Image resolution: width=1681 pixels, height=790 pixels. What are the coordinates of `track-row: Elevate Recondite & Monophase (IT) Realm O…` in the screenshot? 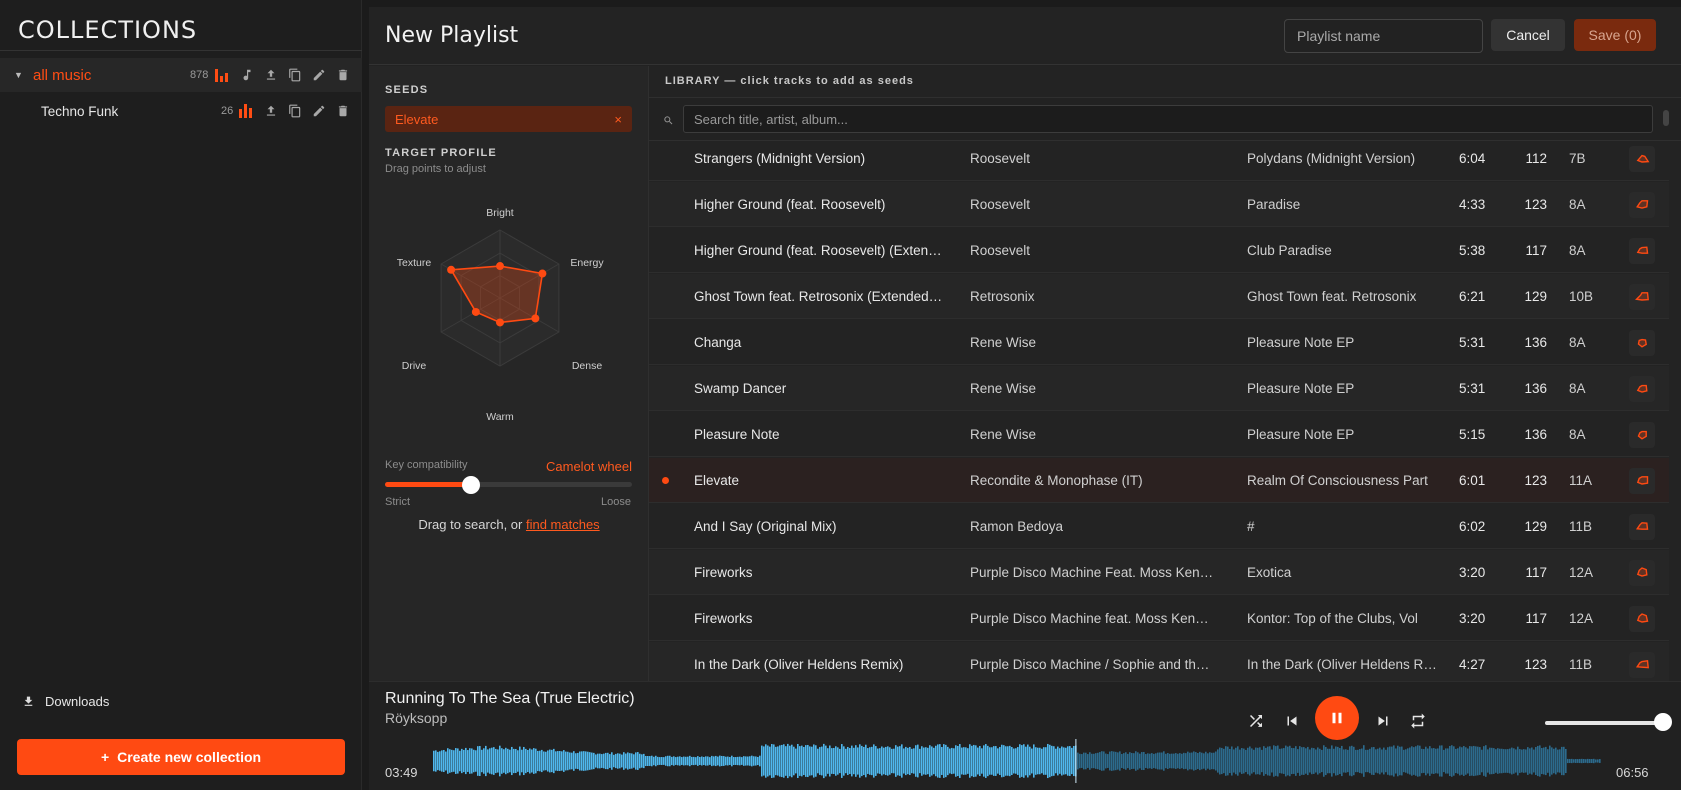 It's located at (1159, 480).